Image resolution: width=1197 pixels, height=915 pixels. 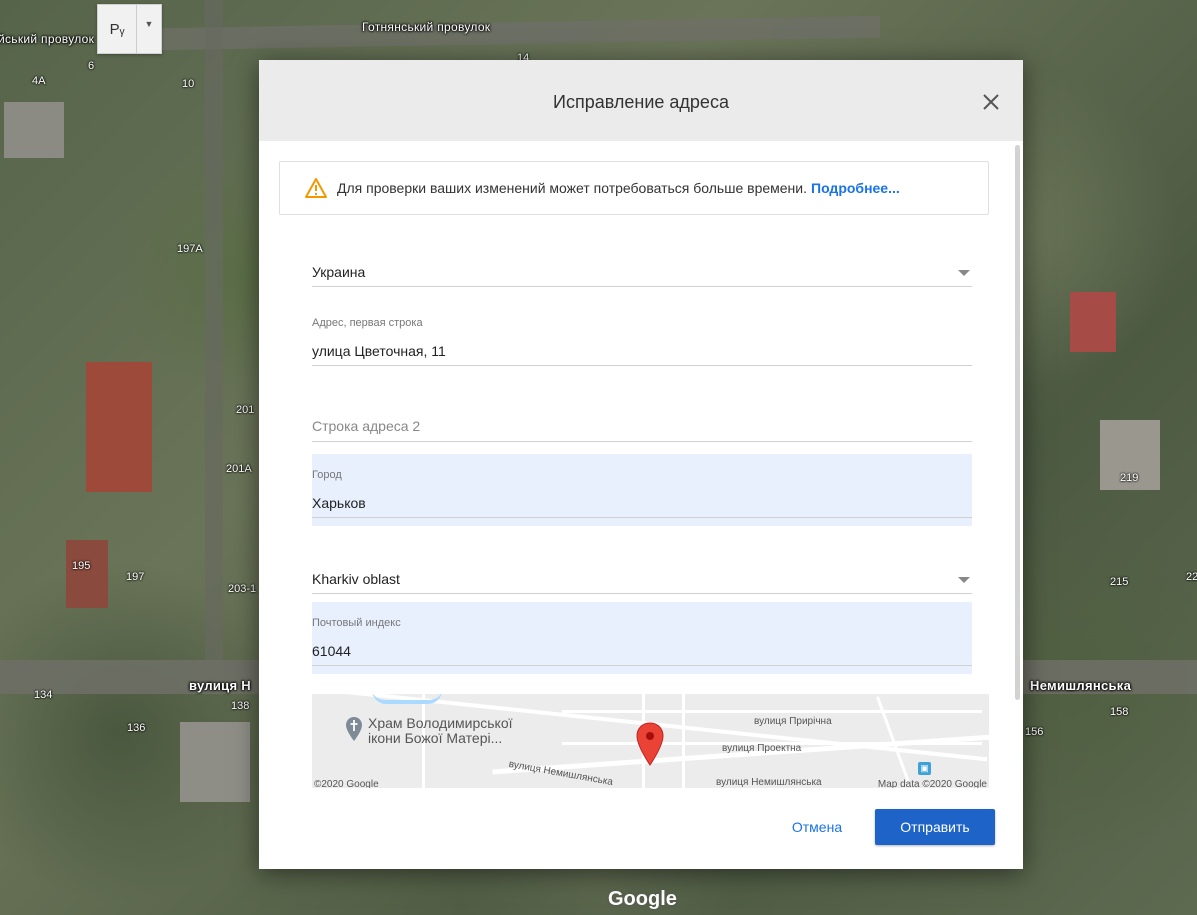 I want to click on dropdown-arrow-icon: ▼, so click(x=149, y=29).